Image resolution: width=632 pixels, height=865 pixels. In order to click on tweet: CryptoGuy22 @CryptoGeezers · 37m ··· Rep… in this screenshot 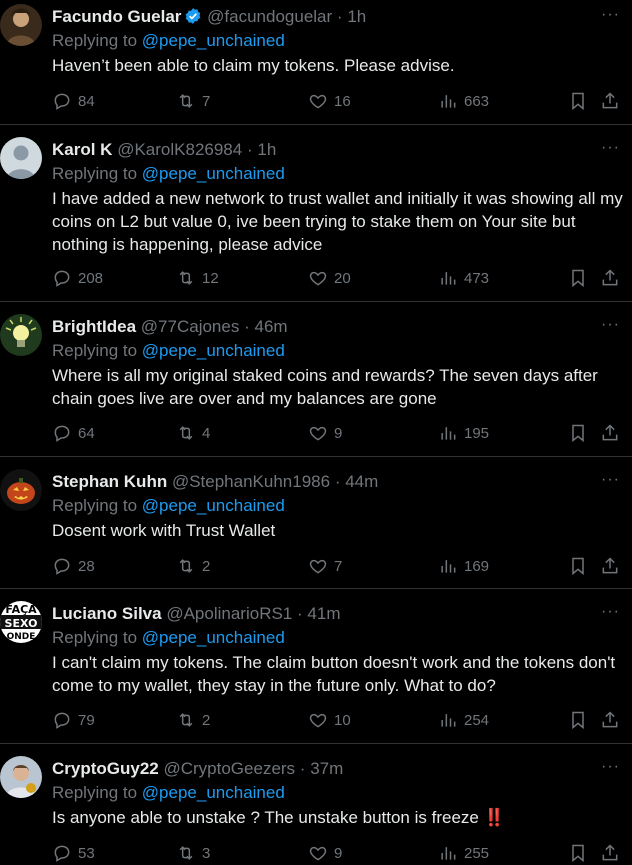, I will do `click(316, 804)`.